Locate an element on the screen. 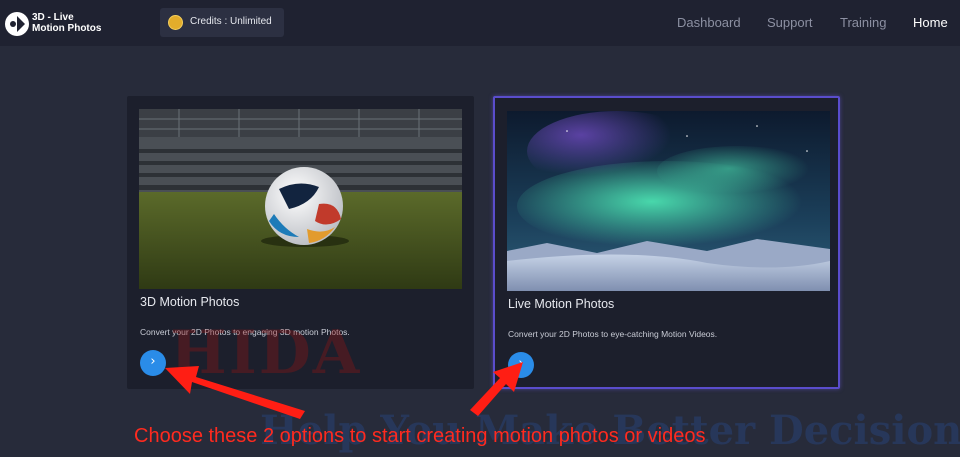 Image resolution: width=960 pixels, height=457 pixels. coin-icon is located at coordinates (175, 22).